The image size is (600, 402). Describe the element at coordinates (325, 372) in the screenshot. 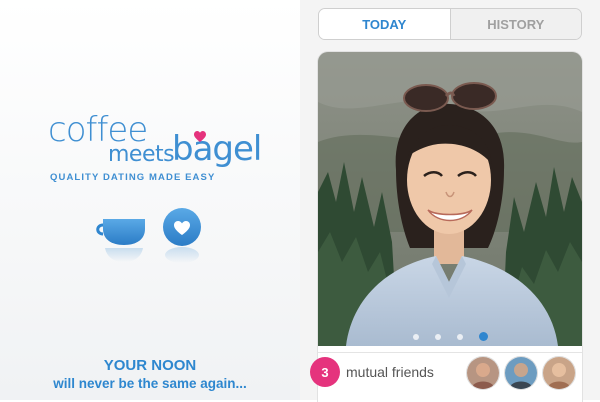

I see `mutual-friends-count-badge: 3` at that location.